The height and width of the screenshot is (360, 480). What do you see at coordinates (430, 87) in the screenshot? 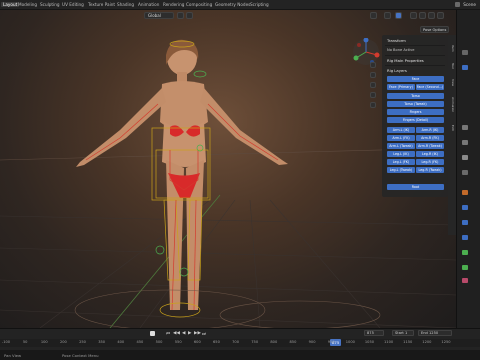
I see `layer-face-secondary-button: Face (Second...)` at bounding box center [430, 87].